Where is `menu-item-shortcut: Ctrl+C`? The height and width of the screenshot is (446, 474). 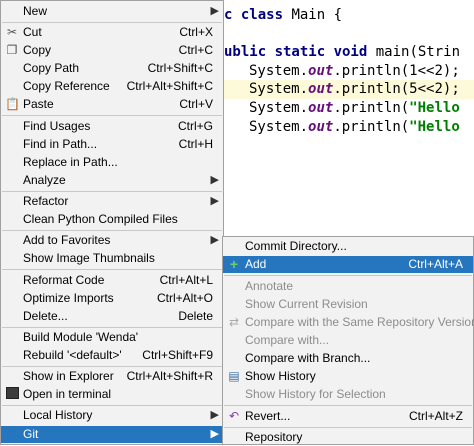 menu-item-shortcut: Ctrl+C is located at coordinates (195, 50).